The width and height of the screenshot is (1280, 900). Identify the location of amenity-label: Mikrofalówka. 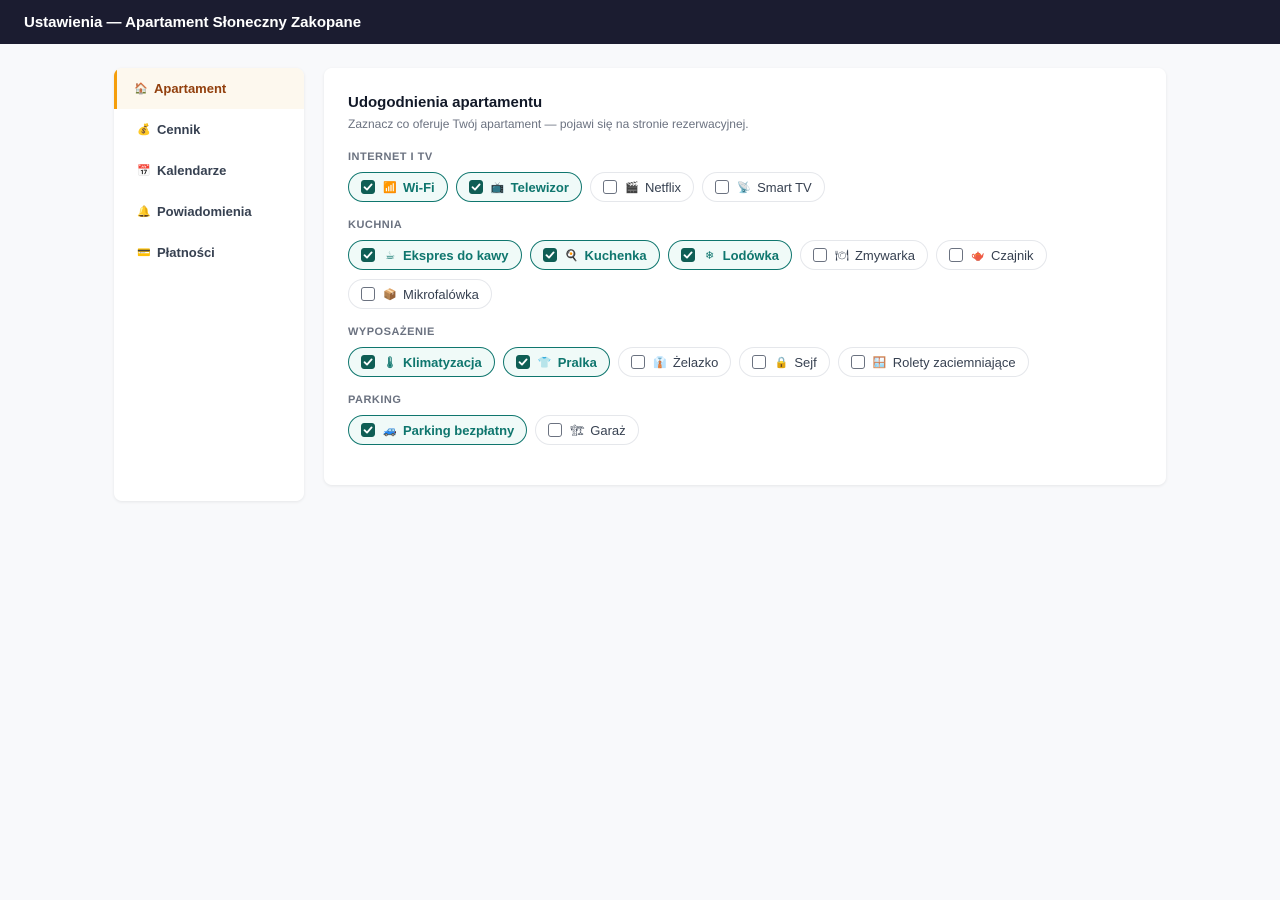
(441, 294).